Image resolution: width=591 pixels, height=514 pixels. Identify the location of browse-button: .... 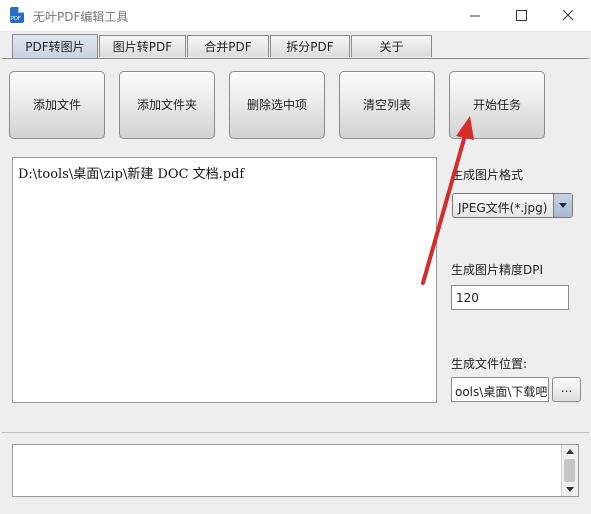
(566, 389).